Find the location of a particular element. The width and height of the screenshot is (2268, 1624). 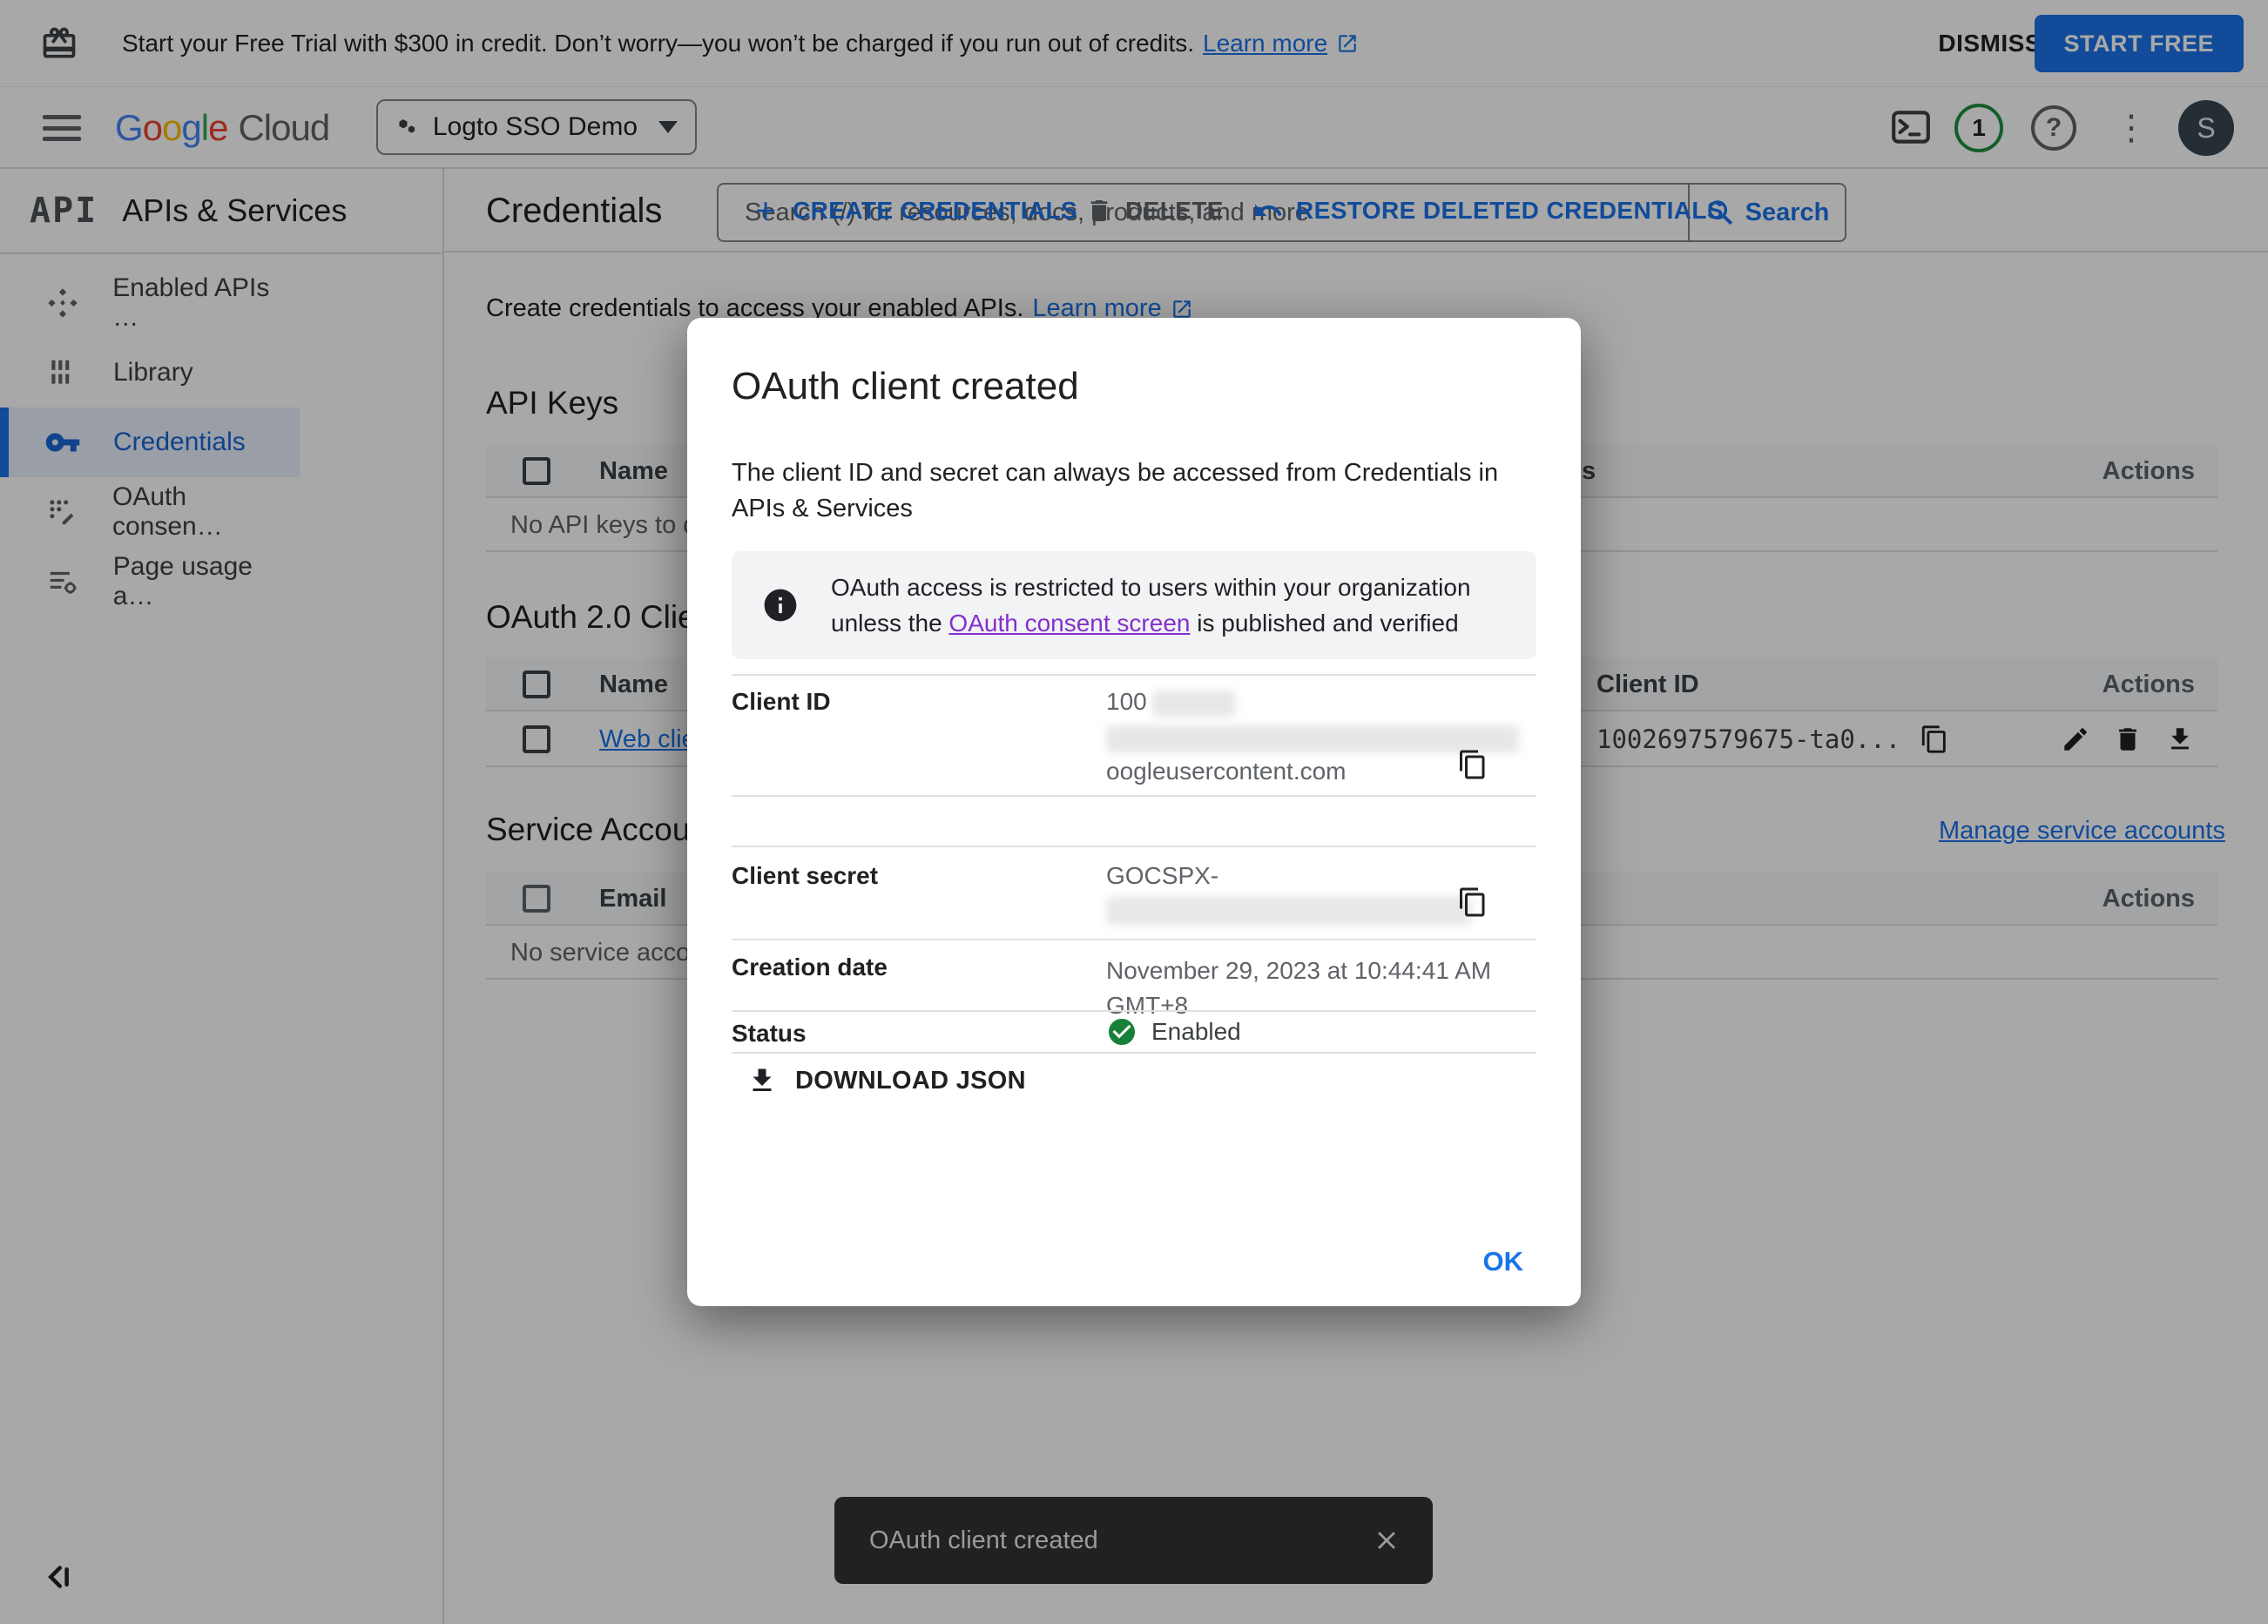

client-secret-label: Client secret is located at coordinates (805, 876).